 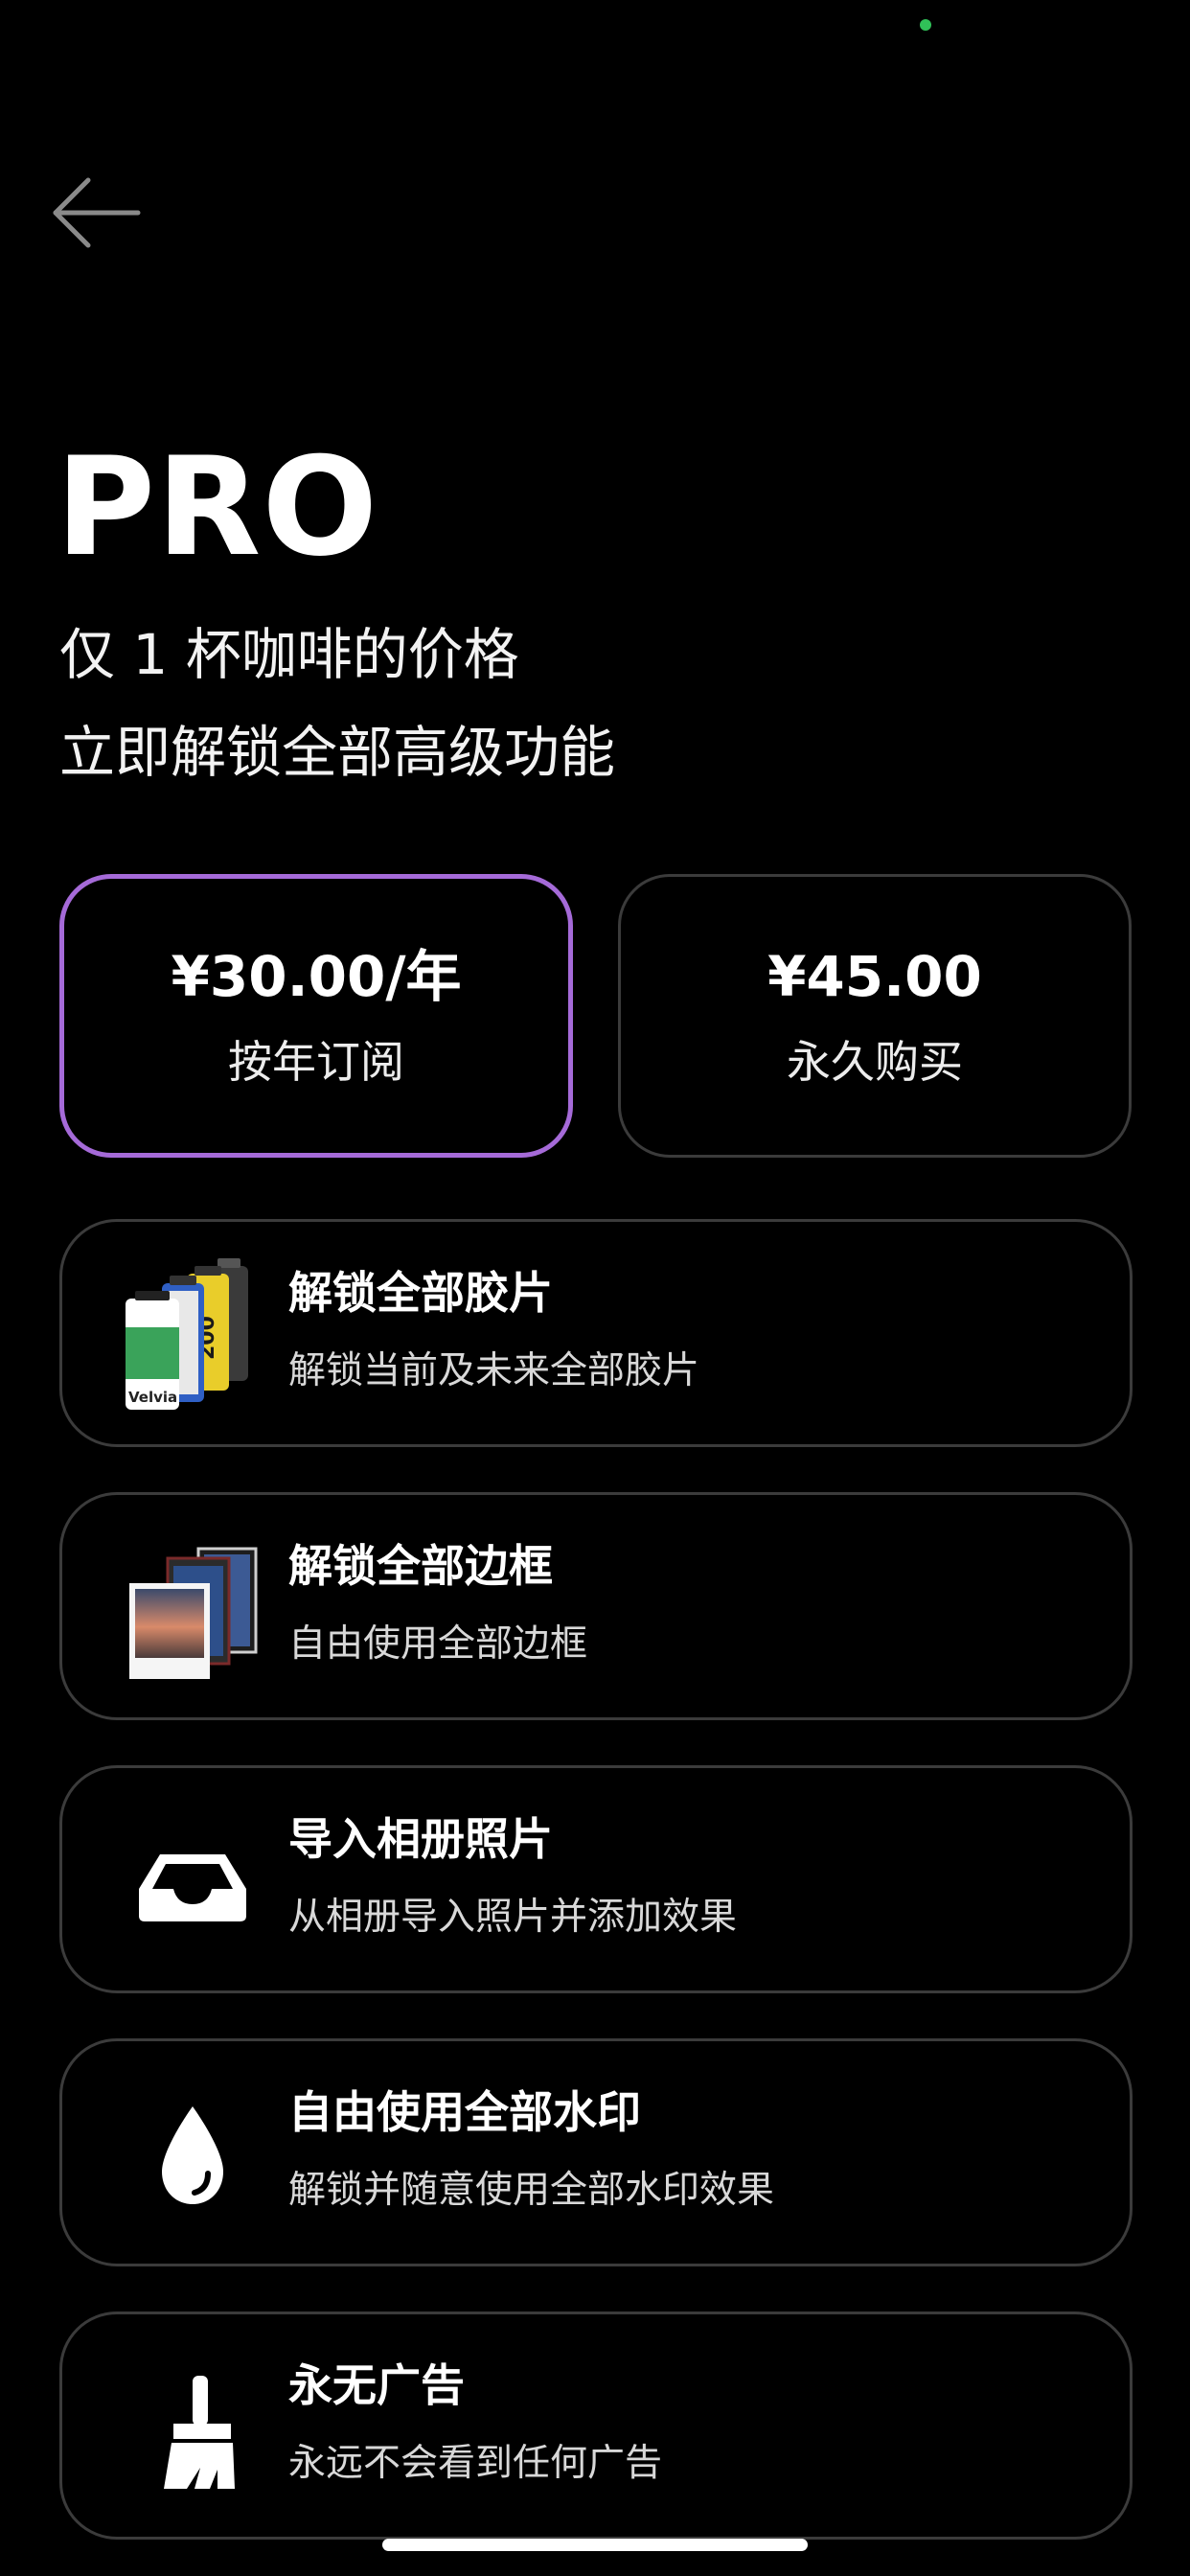 I want to click on feature-item-films: 200 Velvia 解锁全部胶片 解锁当前及未来全部胶片, so click(x=596, y=1333).